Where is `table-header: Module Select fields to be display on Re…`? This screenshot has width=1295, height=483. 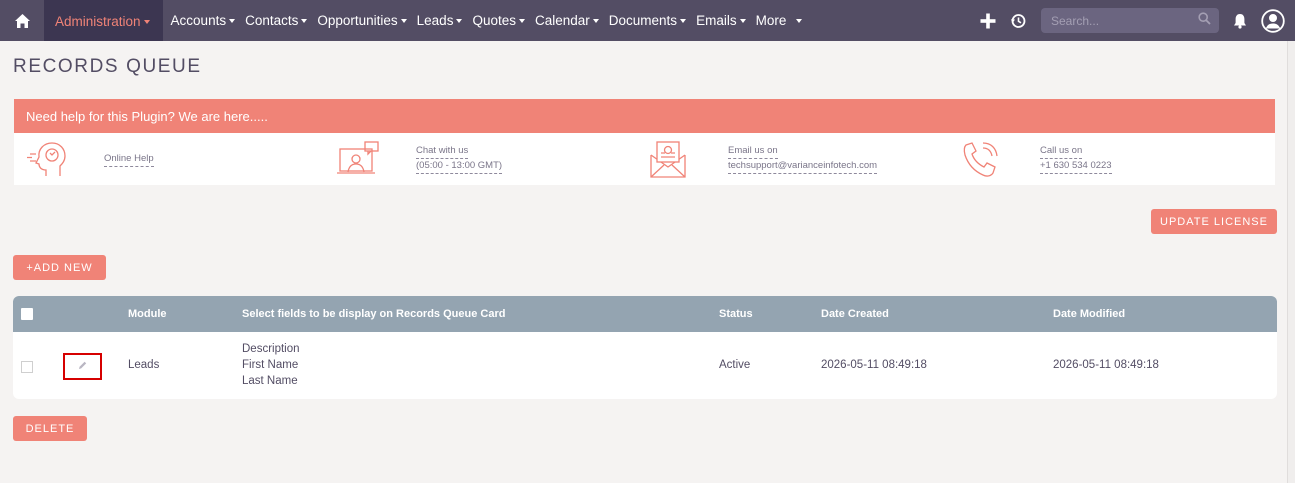
table-header: Module Select fields to be display on Re… is located at coordinates (645, 314).